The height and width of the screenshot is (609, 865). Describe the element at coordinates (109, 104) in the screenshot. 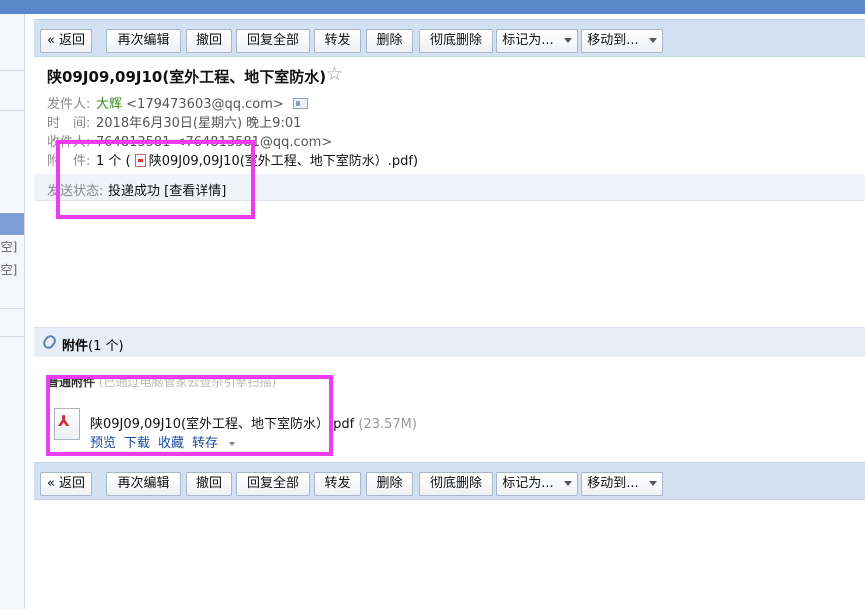

I see `sender-name: 大辉` at that location.